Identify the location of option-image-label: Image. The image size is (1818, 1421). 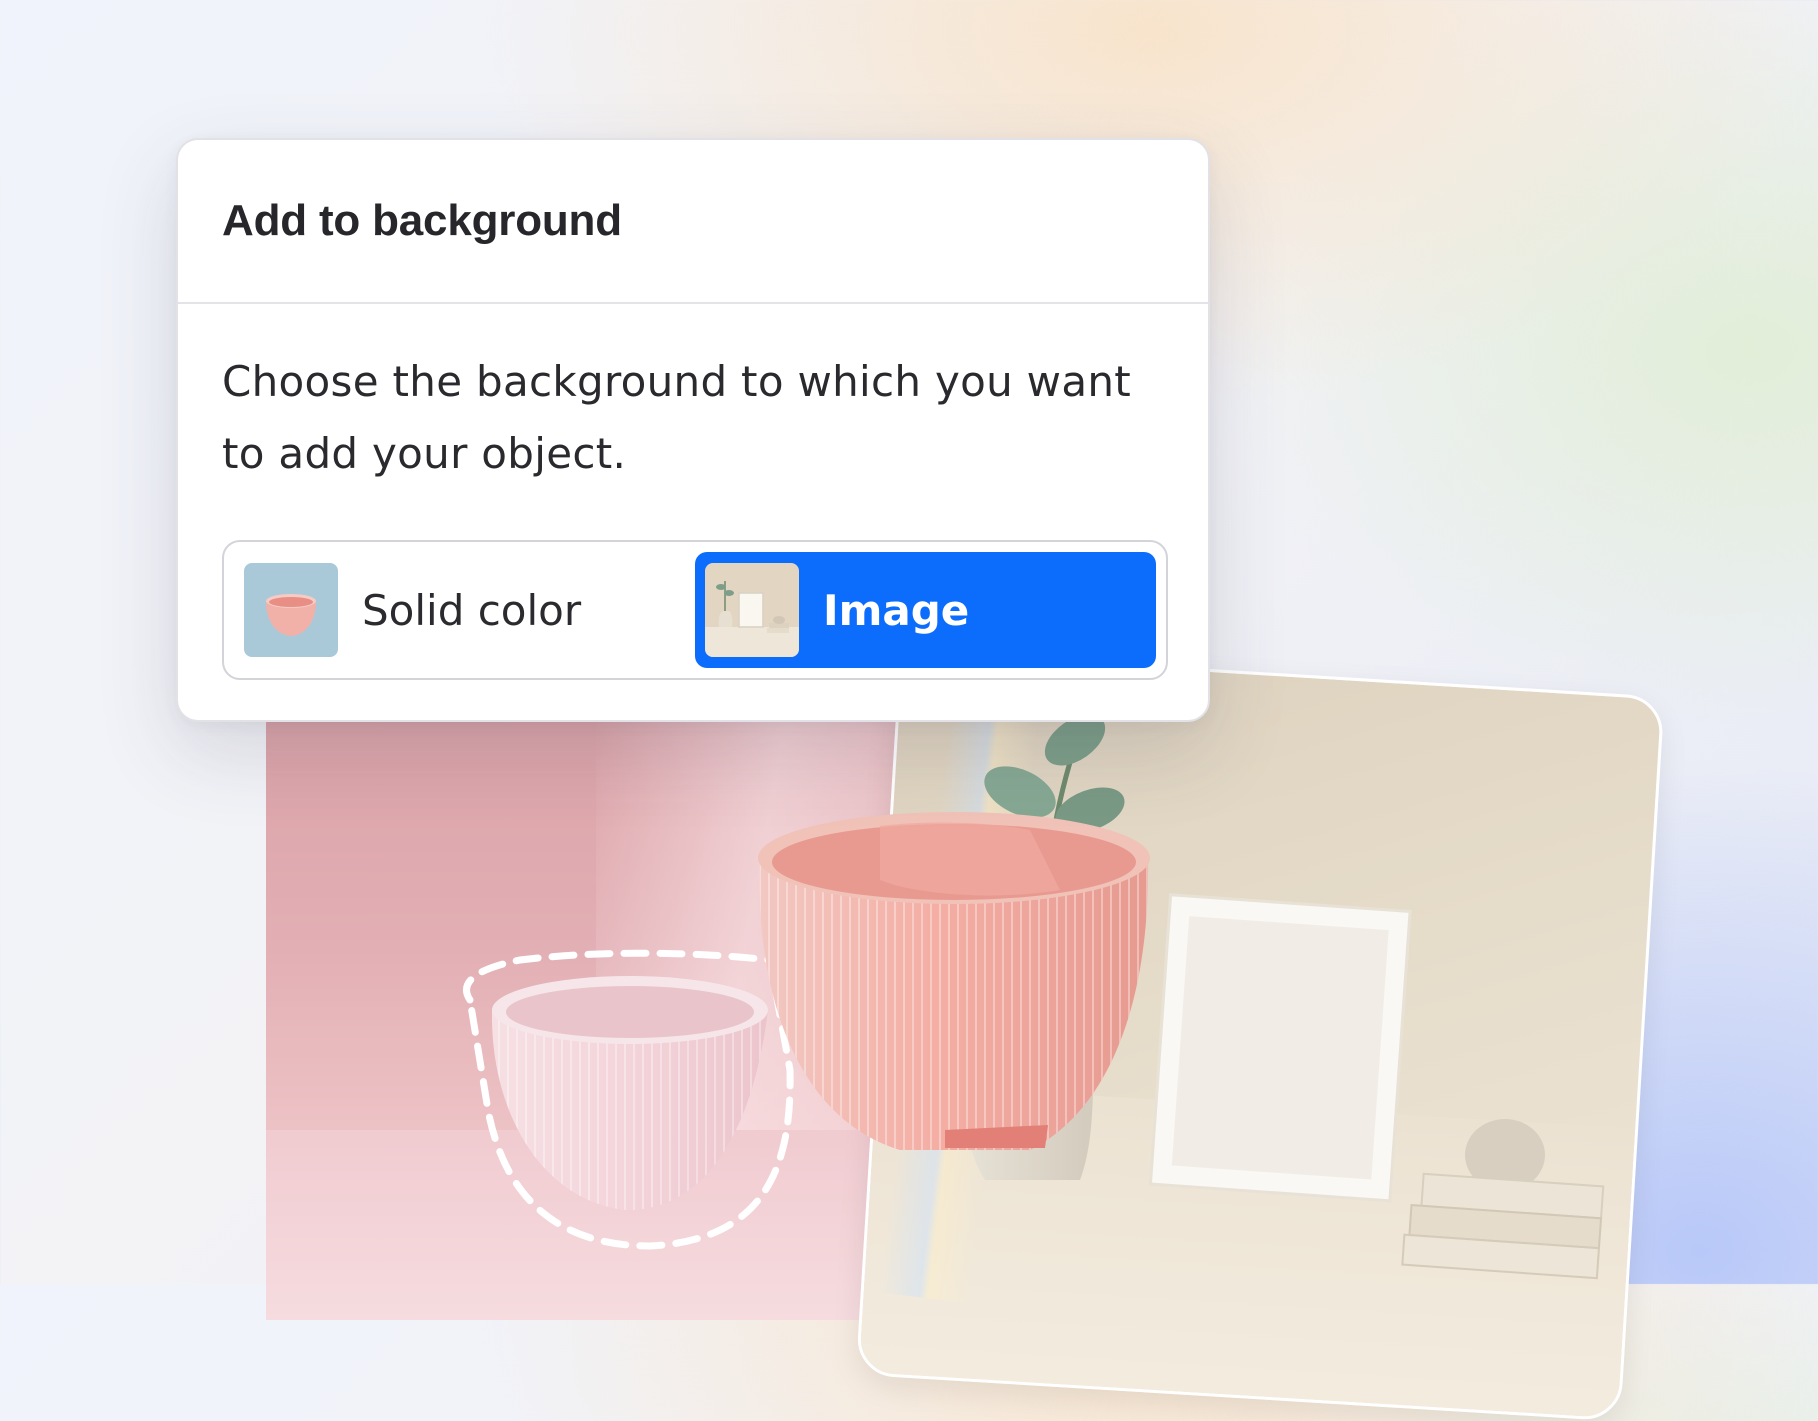
(896, 610).